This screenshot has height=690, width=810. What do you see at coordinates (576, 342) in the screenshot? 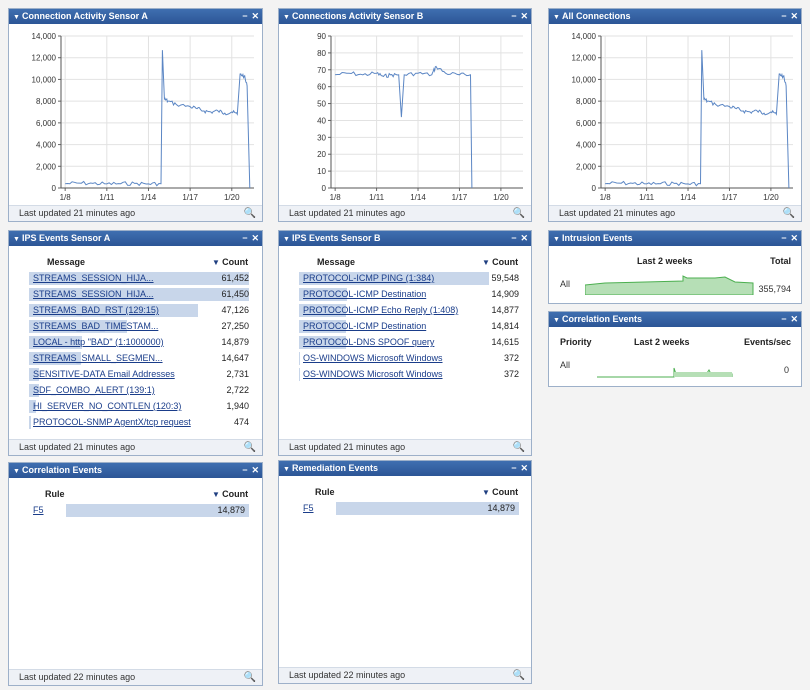
I see `column-header-priority: Priority` at bounding box center [576, 342].